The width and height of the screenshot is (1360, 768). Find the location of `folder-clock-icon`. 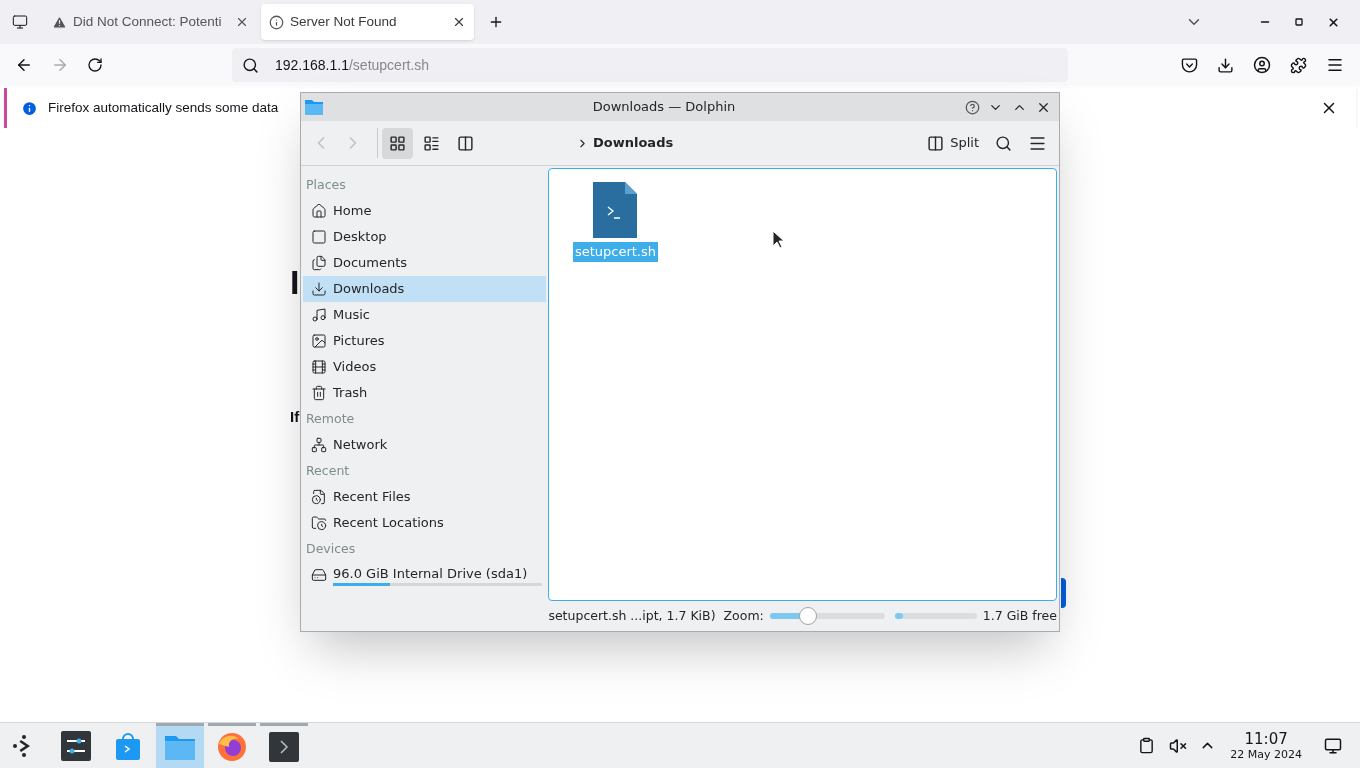

folder-clock-icon is located at coordinates (319, 523).